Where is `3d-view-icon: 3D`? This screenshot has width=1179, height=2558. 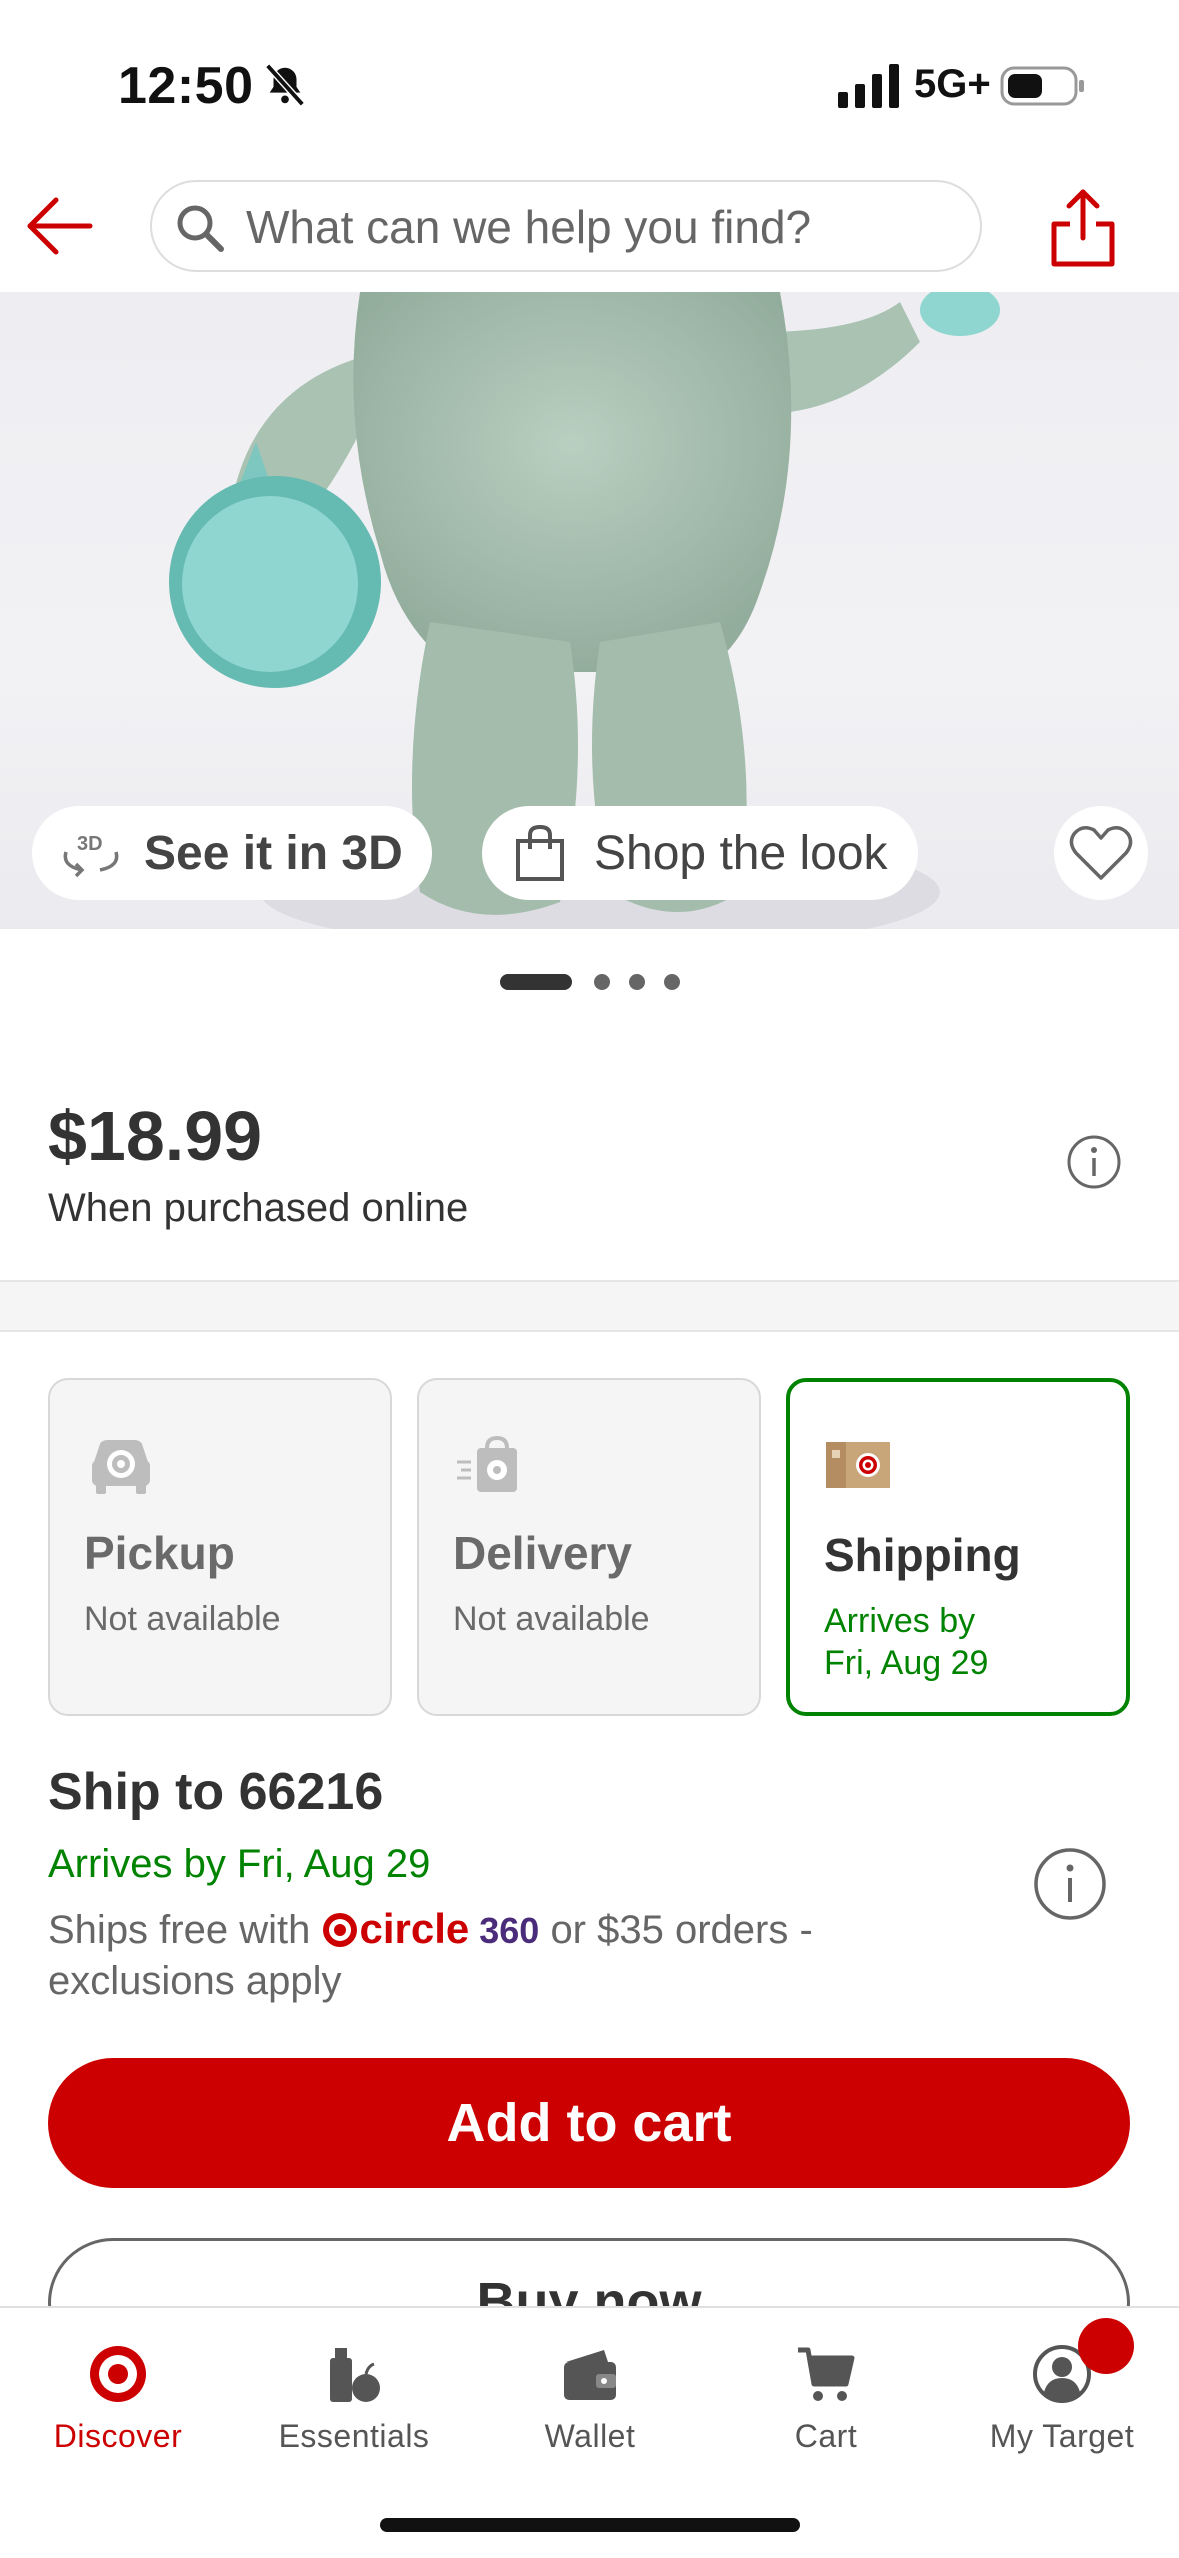
3d-view-icon: 3D is located at coordinates (91, 855).